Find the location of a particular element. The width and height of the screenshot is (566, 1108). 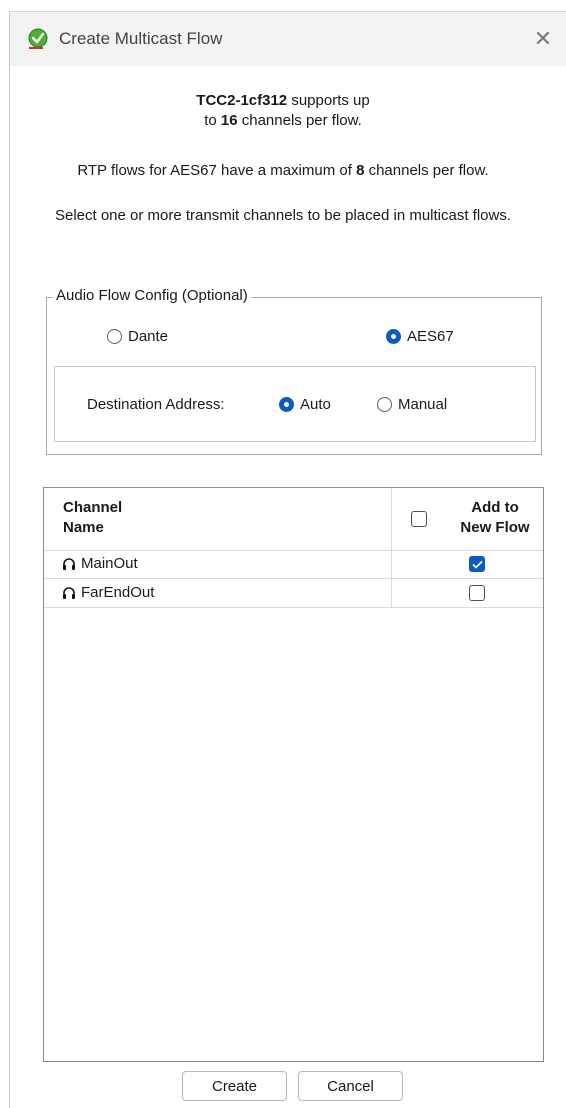

max-channels: 16 is located at coordinates (229, 120).